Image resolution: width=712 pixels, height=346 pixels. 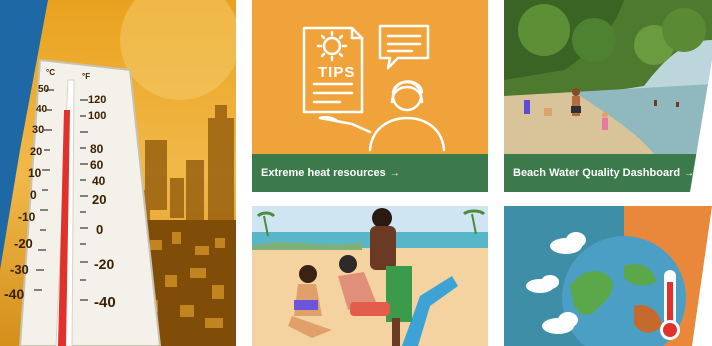 I want to click on tips-text: TIPS, so click(x=337, y=72).